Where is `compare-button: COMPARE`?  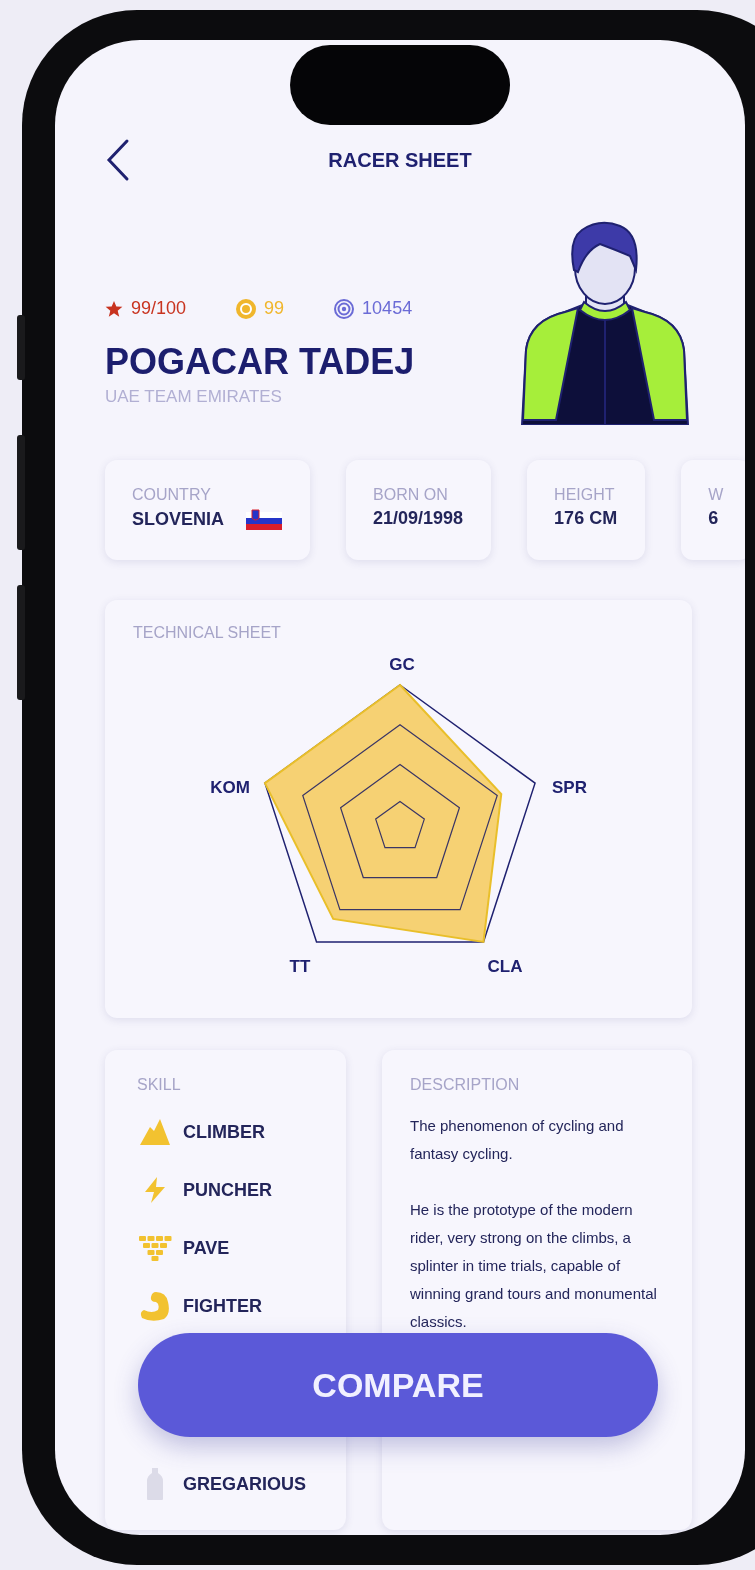 compare-button: COMPARE is located at coordinates (398, 1385).